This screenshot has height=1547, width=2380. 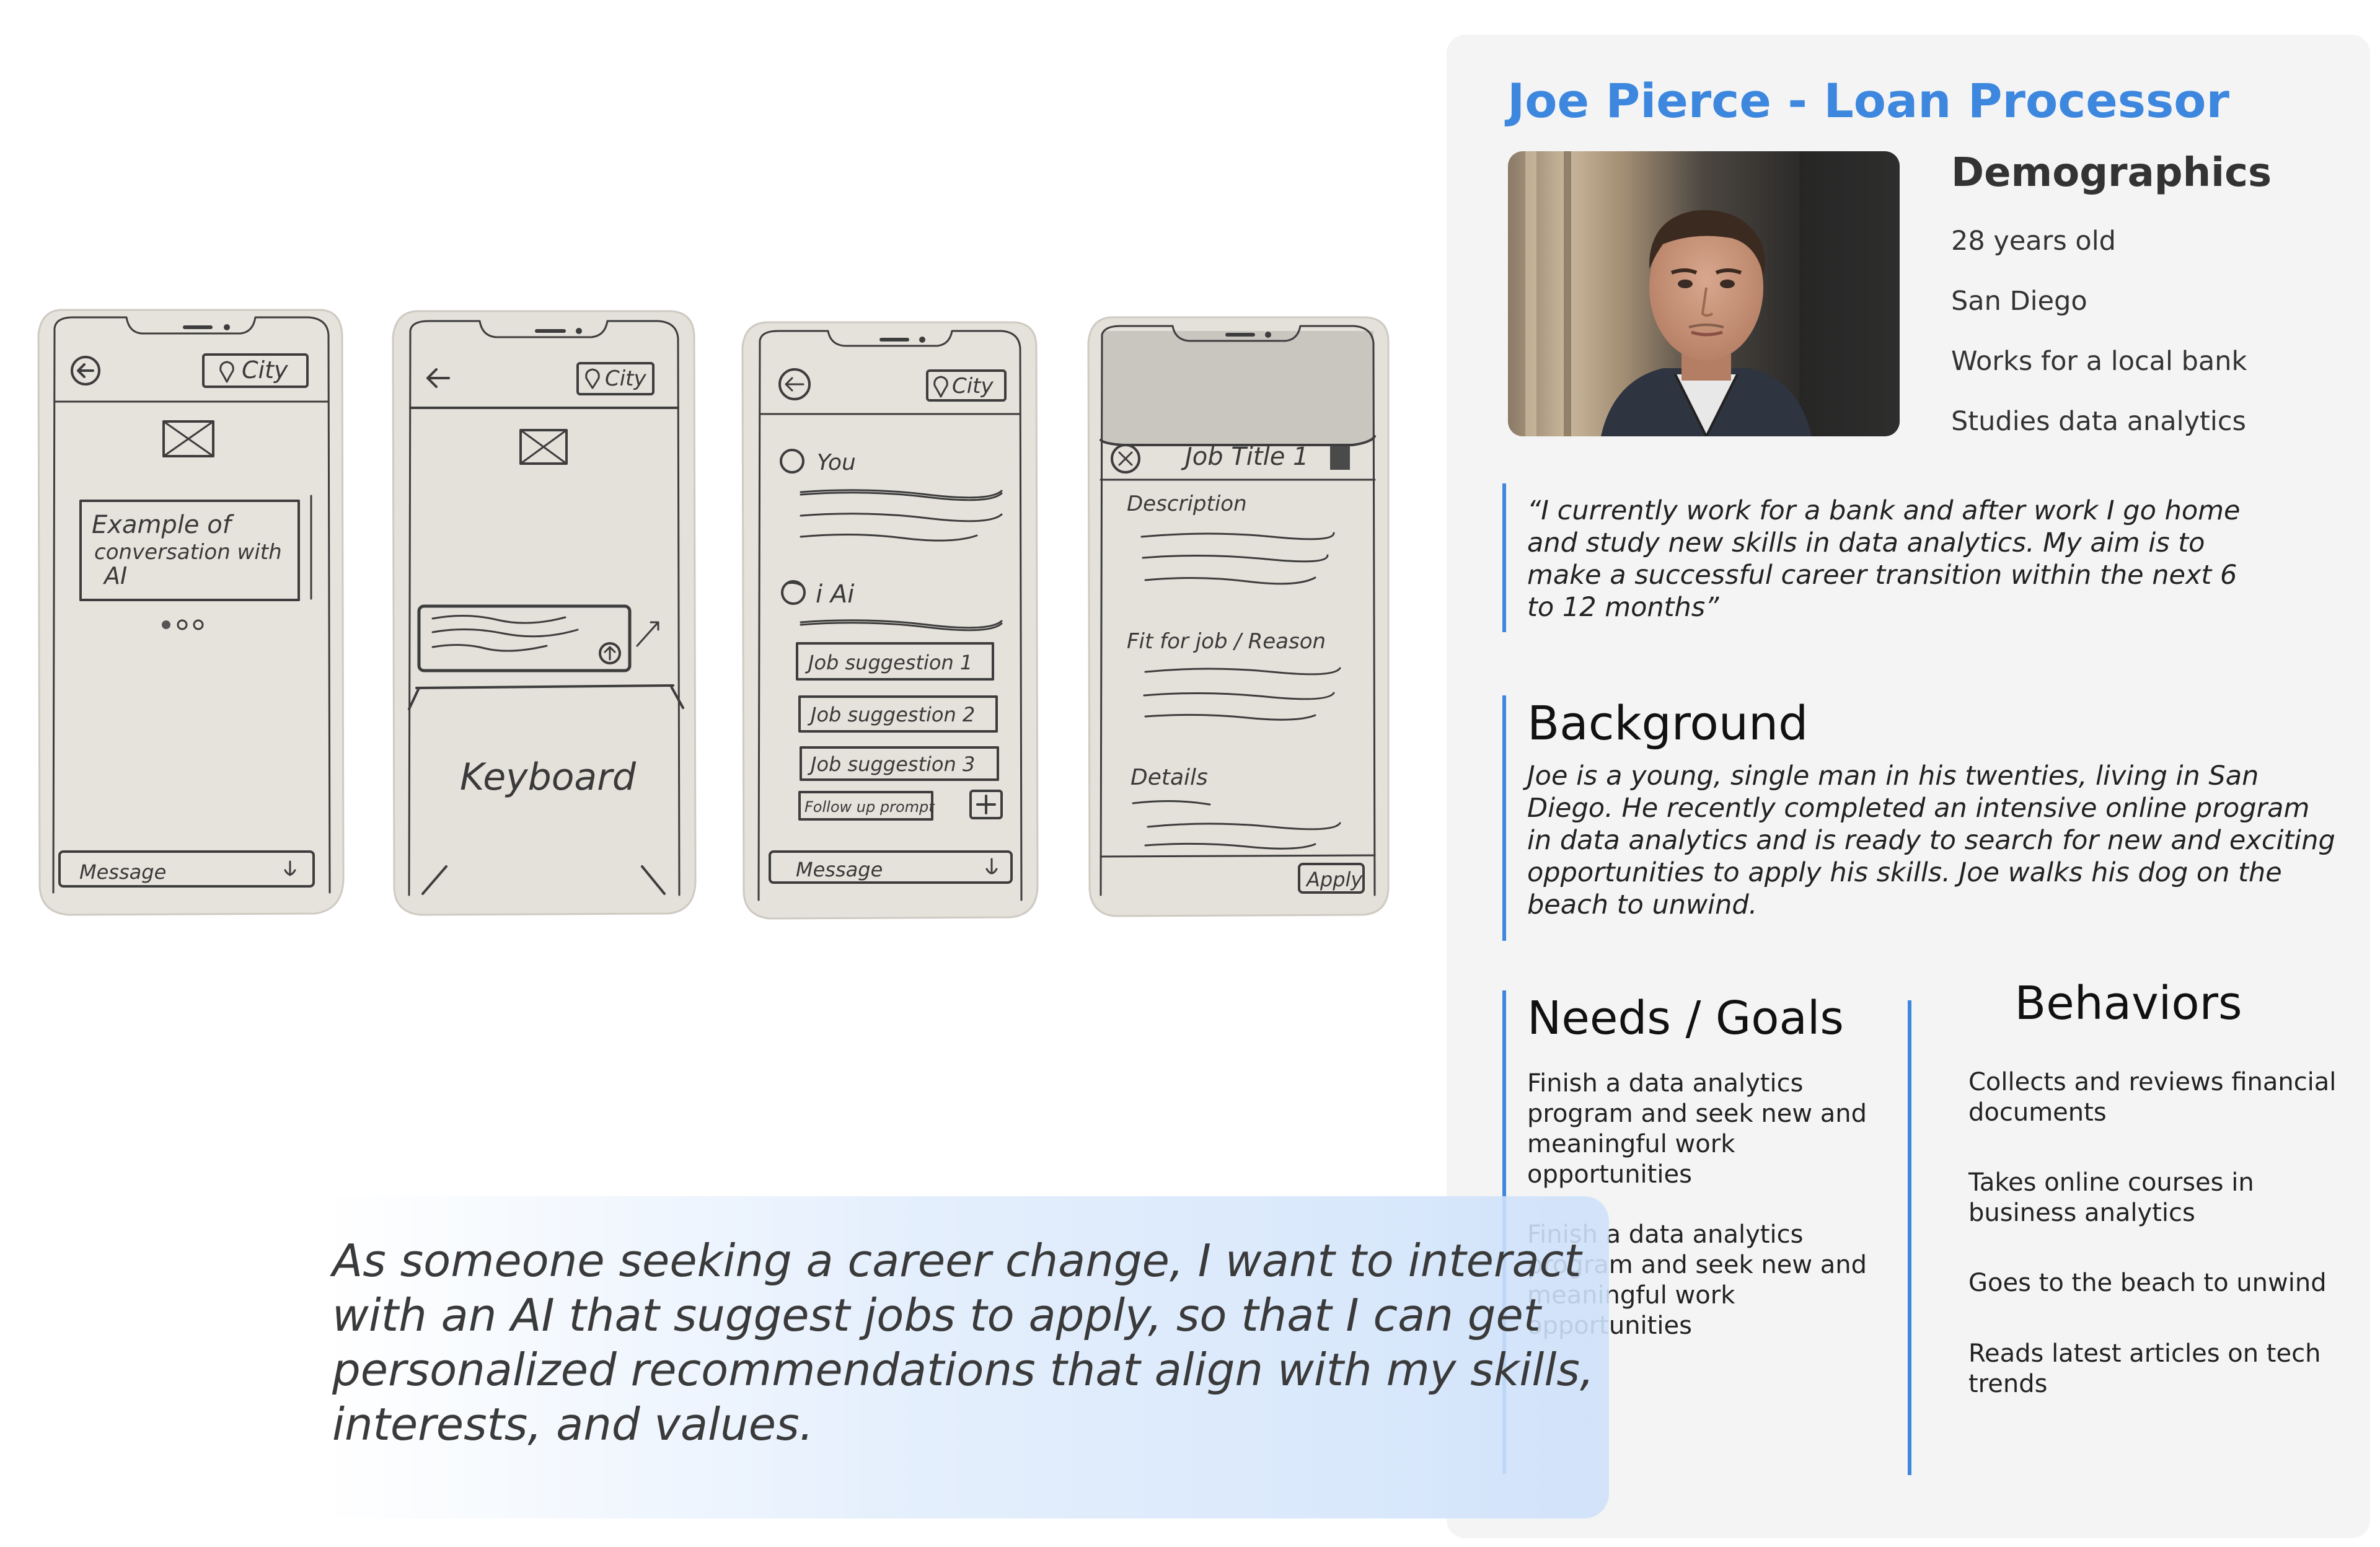 What do you see at coordinates (1226, 641) in the screenshot?
I see `fit-label: Fit for job / Reason` at bounding box center [1226, 641].